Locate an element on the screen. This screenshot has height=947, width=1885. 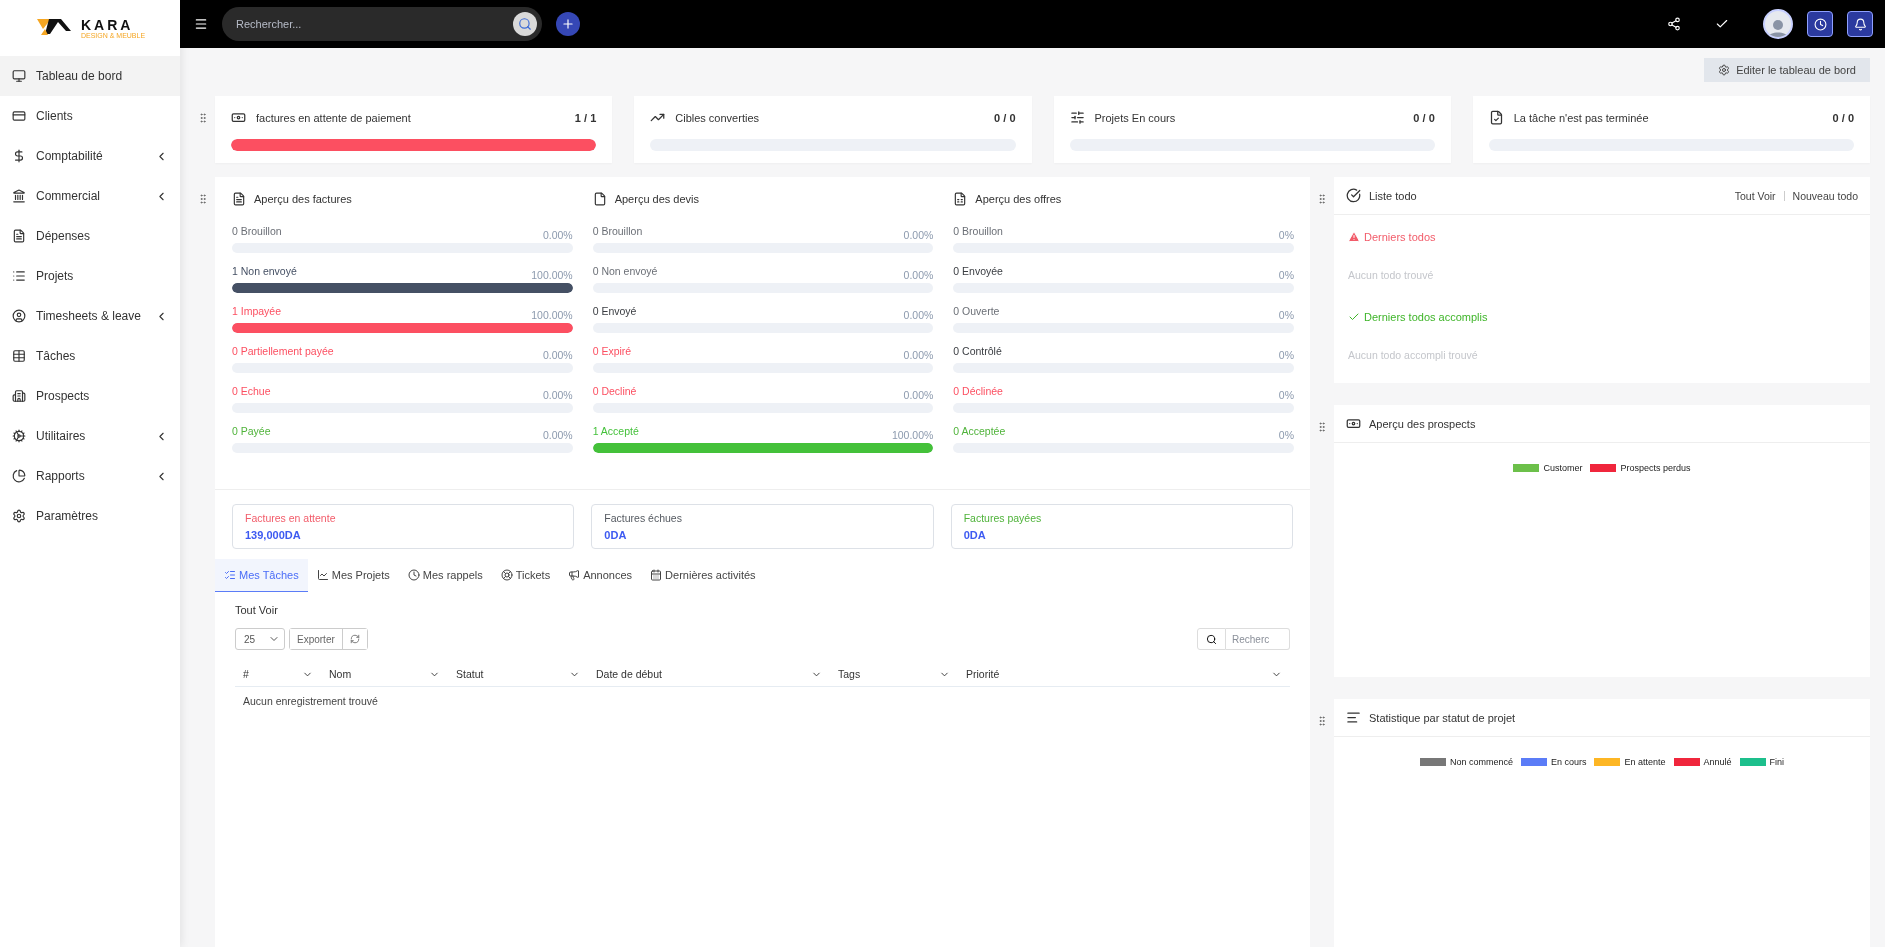
tab: Dernières activités is located at coordinates (703, 575).